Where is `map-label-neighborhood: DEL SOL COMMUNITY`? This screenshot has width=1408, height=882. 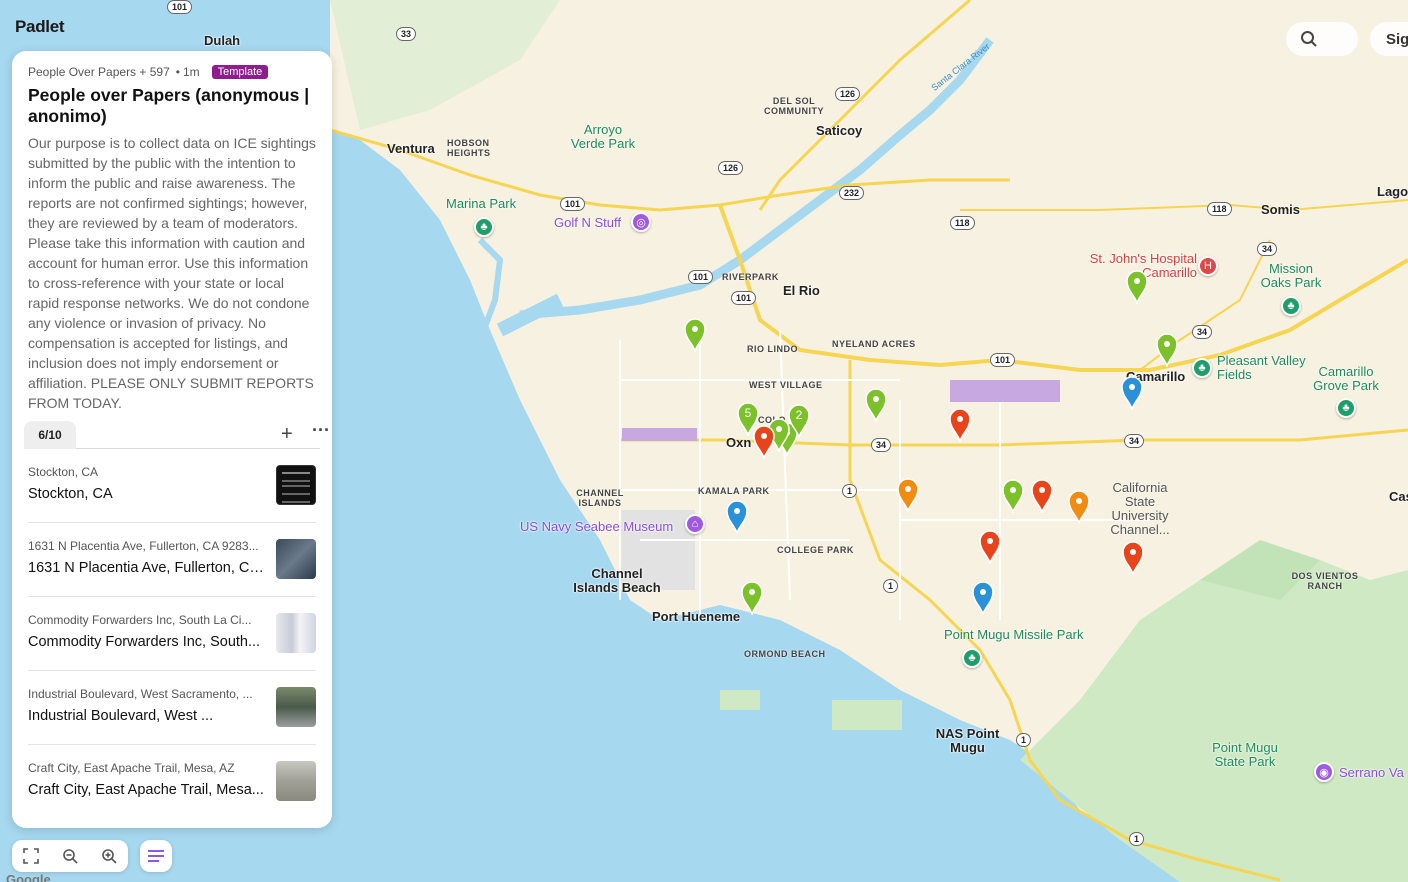
map-label-neighborhood: DEL SOL COMMUNITY is located at coordinates (794, 106).